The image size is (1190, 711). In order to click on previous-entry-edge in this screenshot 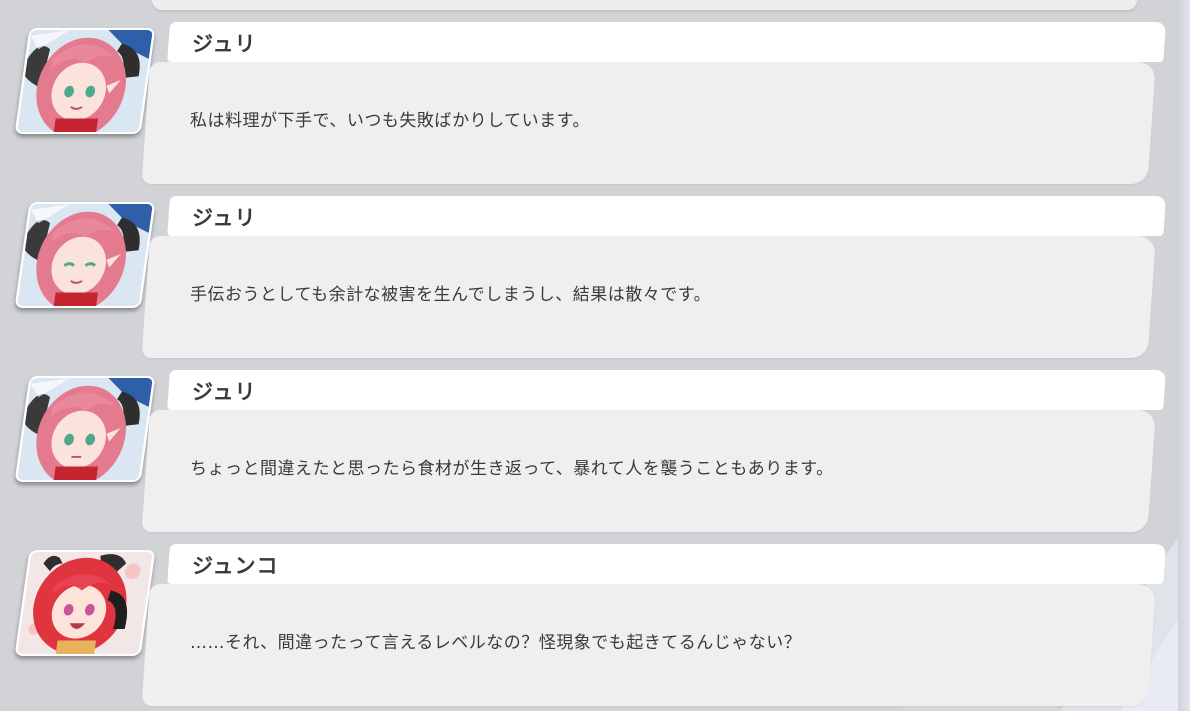, I will do `click(644, 5)`.